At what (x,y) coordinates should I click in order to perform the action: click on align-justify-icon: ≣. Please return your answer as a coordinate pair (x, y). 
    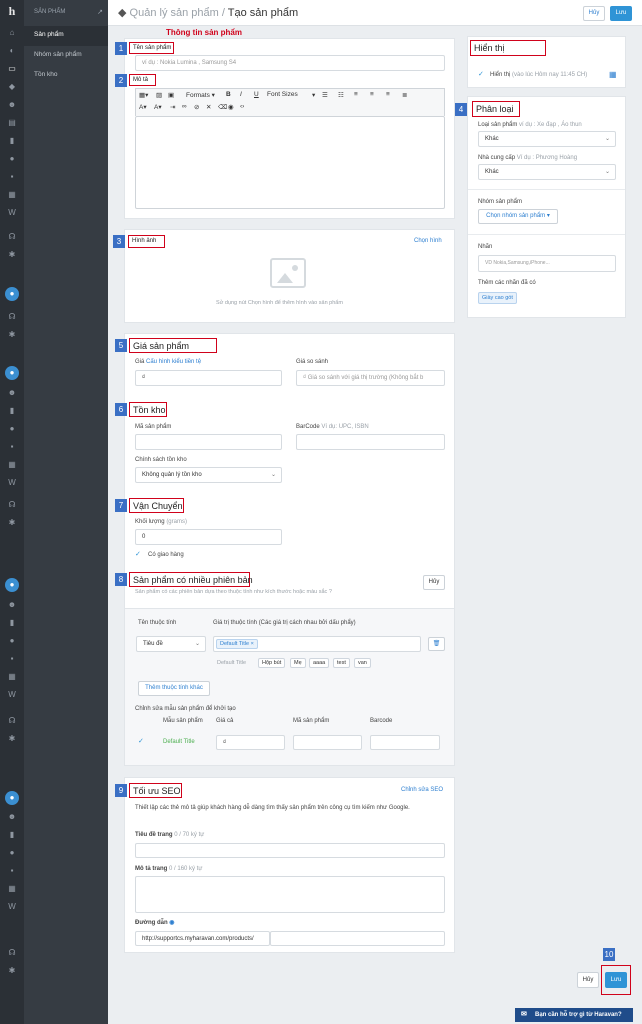
    Looking at the image, I should click on (404, 95).